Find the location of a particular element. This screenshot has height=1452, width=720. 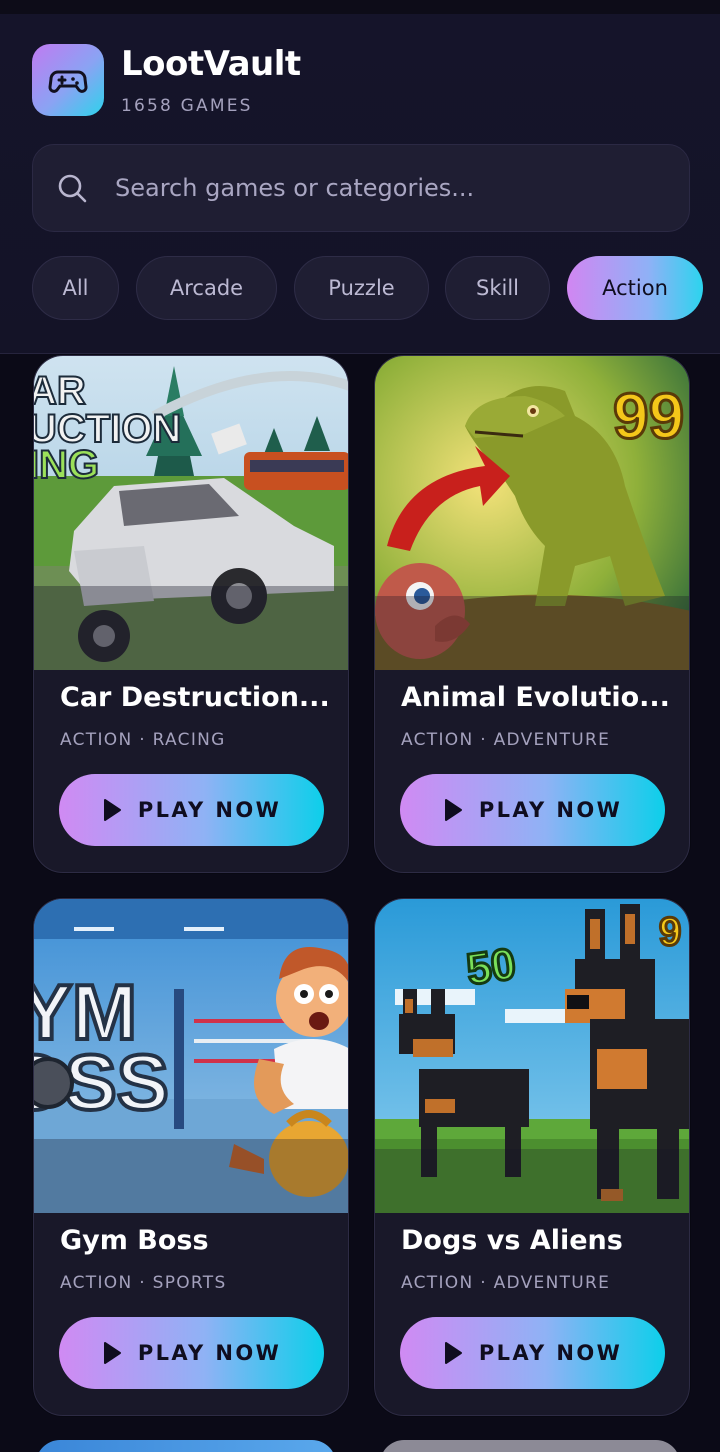

category-chip-label: Action is located at coordinates (635, 288).